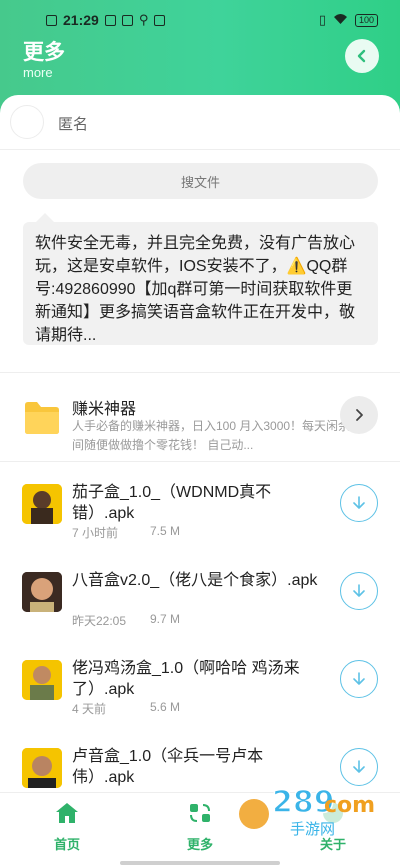 Image resolution: width=400 pixels, height=866 pixels. I want to click on chevron-right-icon, so click(359, 415).